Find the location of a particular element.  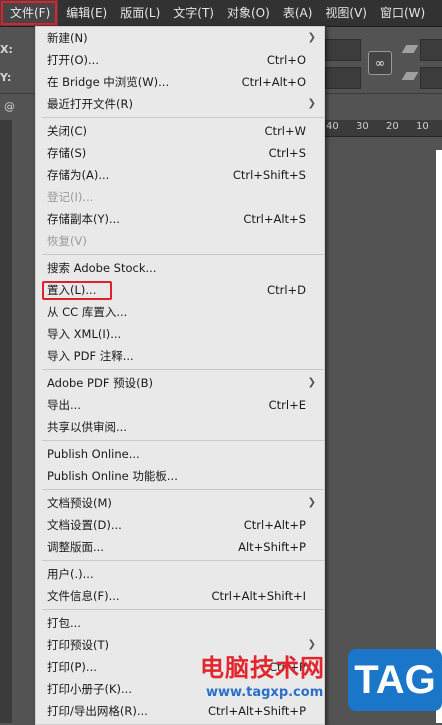

menu-item-label: 新建(N) is located at coordinates (67, 38).